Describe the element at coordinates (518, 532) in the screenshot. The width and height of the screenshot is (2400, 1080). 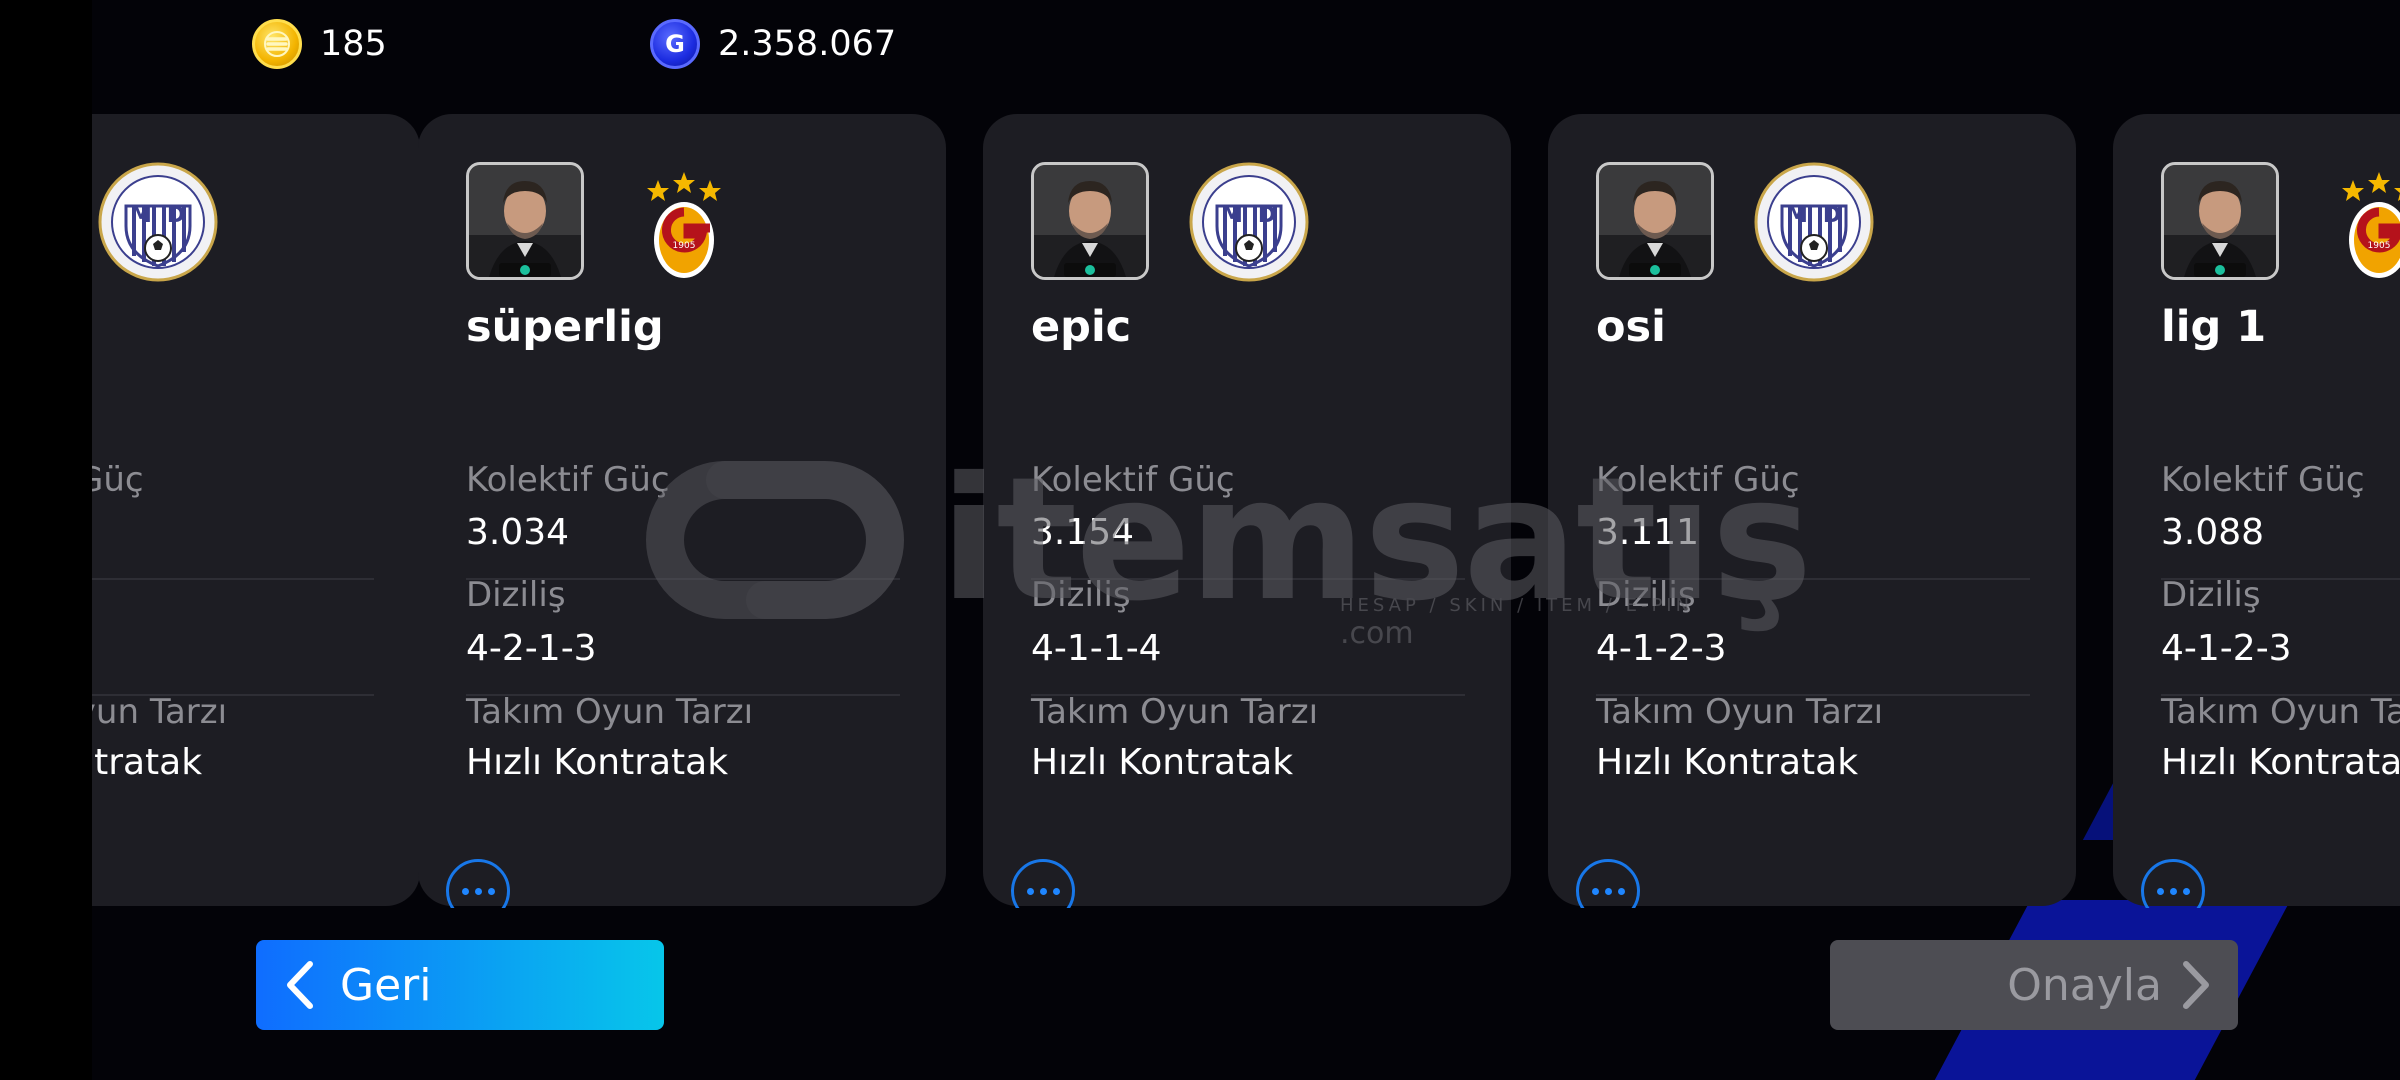
I see `collective-strength-value: 3.034` at that location.